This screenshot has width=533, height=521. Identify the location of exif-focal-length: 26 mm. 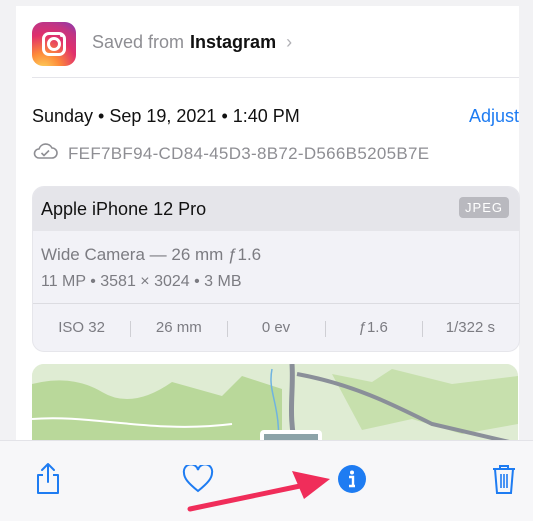
(178, 328).